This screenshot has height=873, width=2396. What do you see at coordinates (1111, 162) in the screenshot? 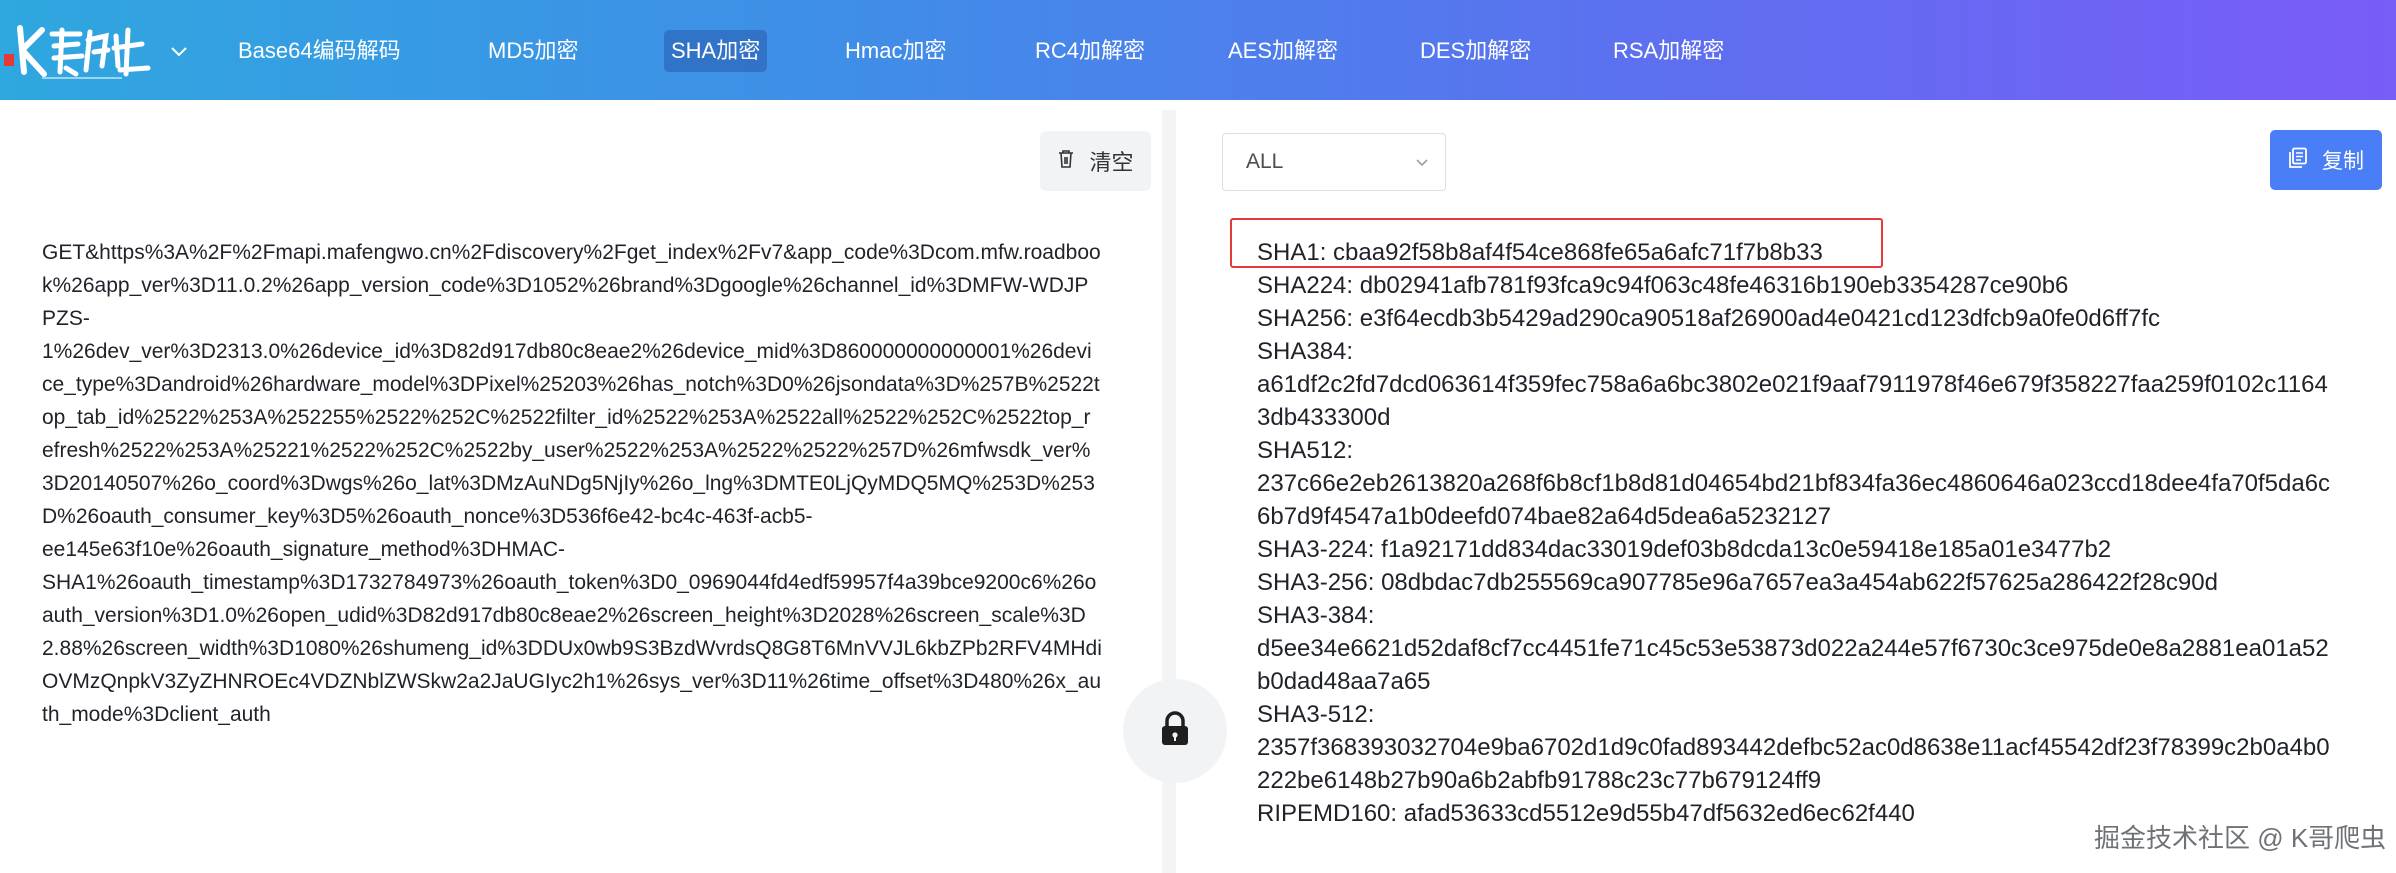
I see `clear-button-label: 清空` at bounding box center [1111, 162].